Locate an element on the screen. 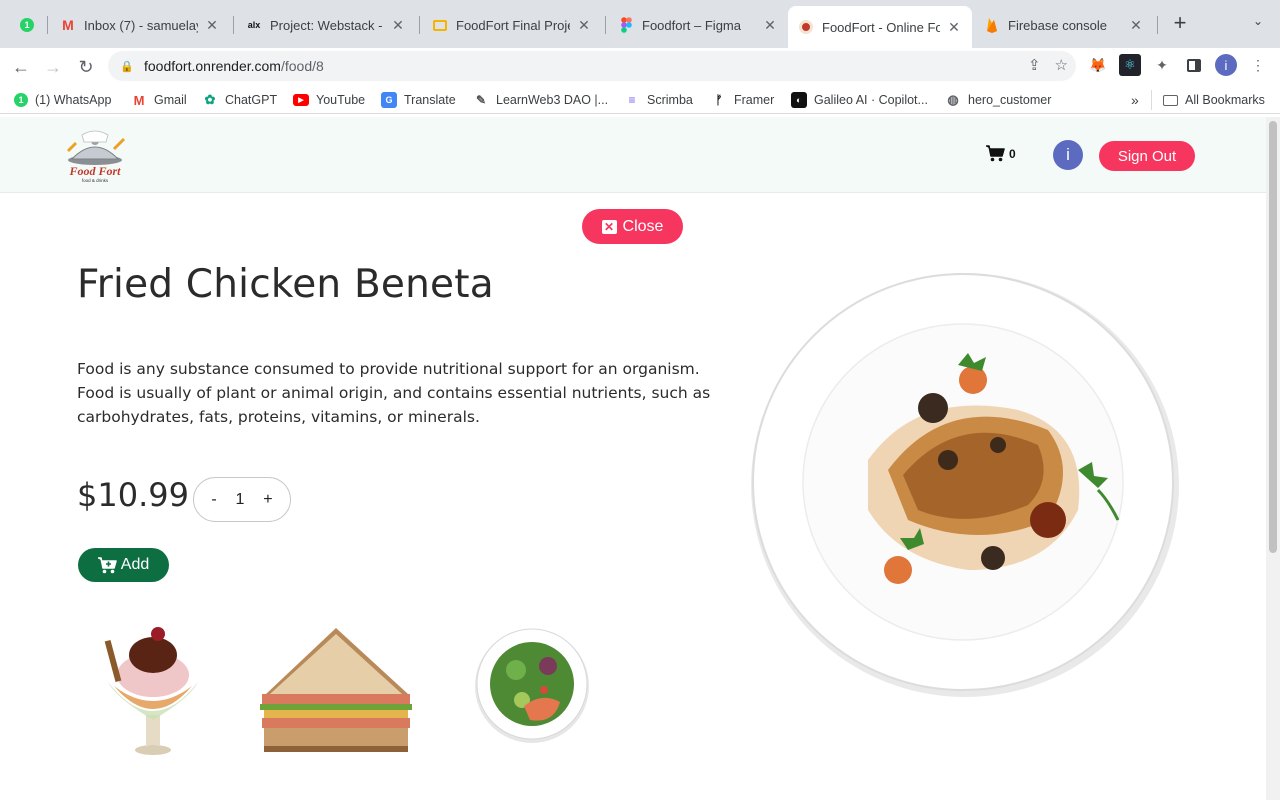 The height and width of the screenshot is (800, 1280). side-panel-icon is located at coordinates (1194, 65).